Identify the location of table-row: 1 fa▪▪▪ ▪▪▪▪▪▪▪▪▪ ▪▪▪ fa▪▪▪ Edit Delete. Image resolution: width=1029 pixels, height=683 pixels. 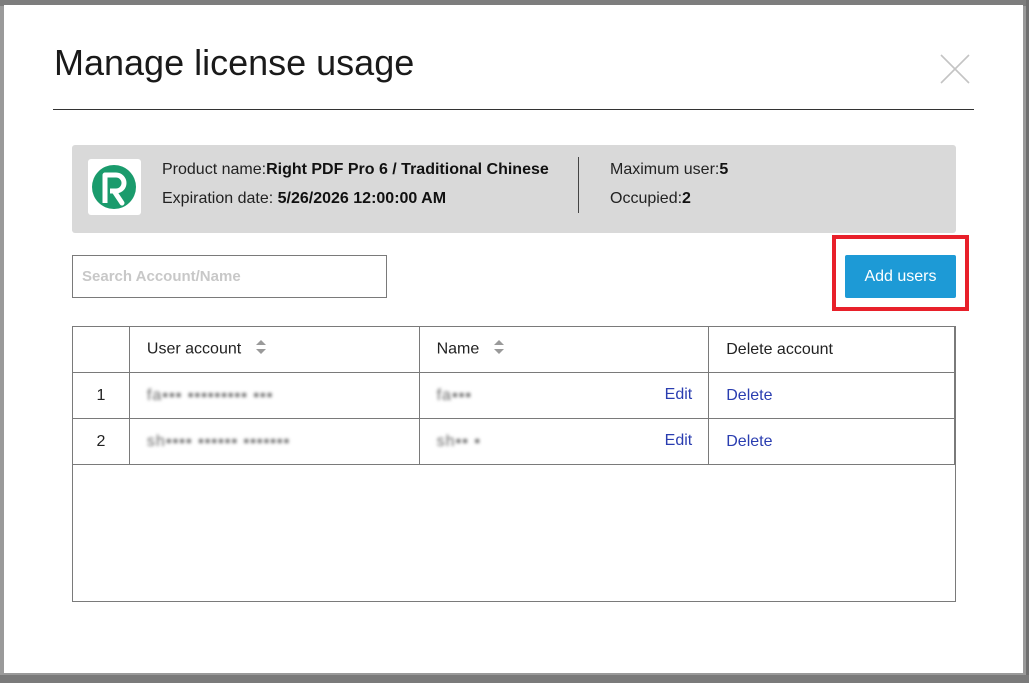
(513, 395).